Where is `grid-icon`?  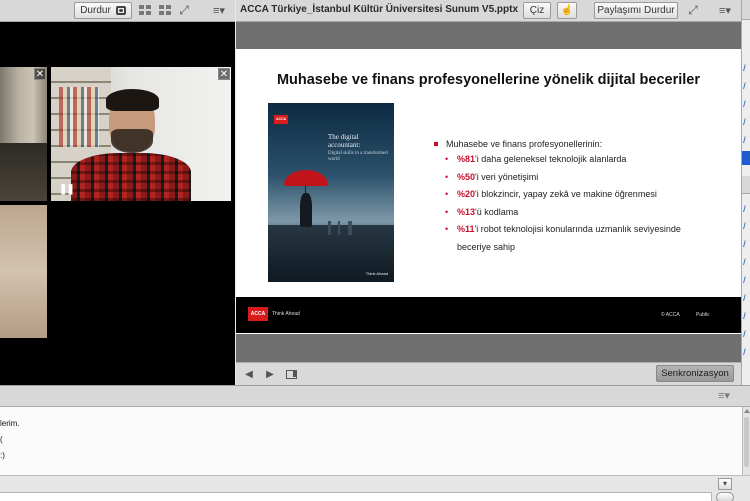 grid-icon is located at coordinates (145, 10).